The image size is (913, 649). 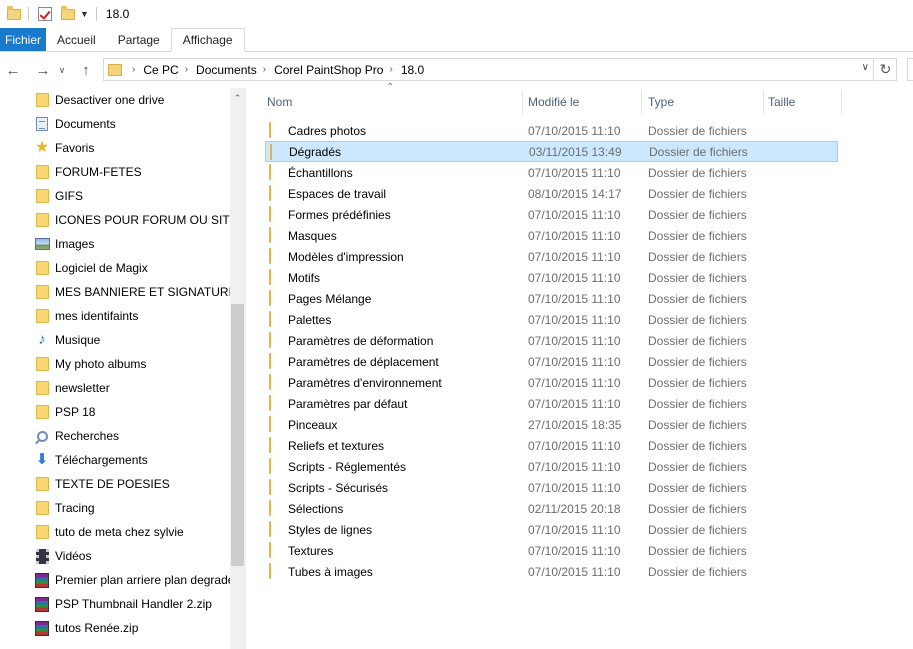 What do you see at coordinates (328, 70) in the screenshot?
I see `breadcrumb-corel-paintshop-pro: Corel PaintShop Pro` at bounding box center [328, 70].